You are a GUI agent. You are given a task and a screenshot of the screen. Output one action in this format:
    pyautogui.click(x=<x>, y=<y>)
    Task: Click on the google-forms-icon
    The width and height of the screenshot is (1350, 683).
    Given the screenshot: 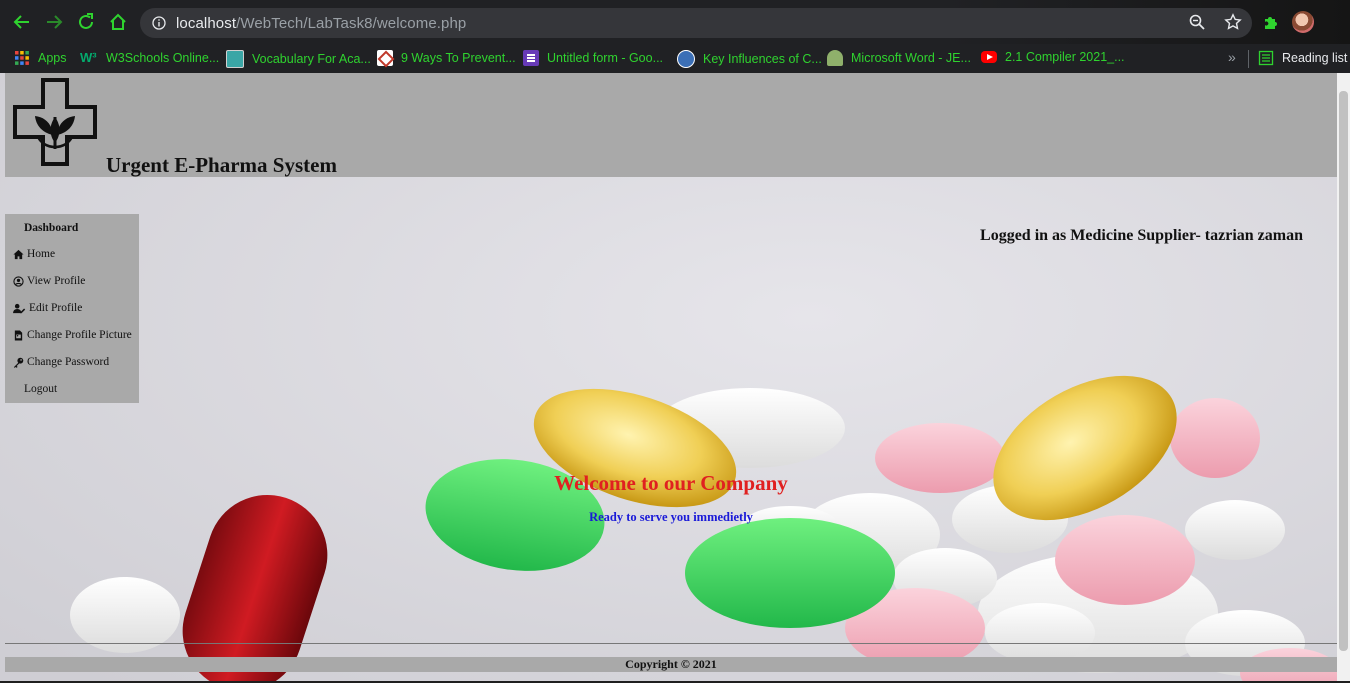 What is the action you would take?
    pyautogui.click(x=531, y=58)
    